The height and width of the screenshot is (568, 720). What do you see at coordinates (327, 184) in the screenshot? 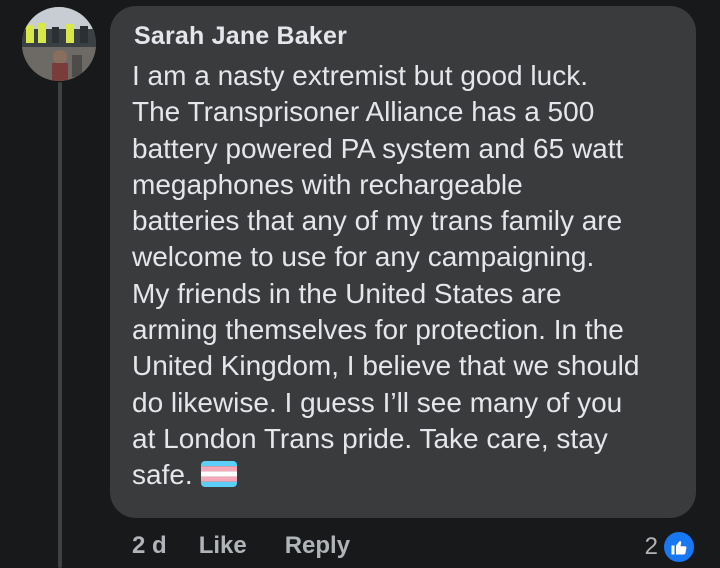
I see `comment-line: megaphones with rechargeable` at bounding box center [327, 184].